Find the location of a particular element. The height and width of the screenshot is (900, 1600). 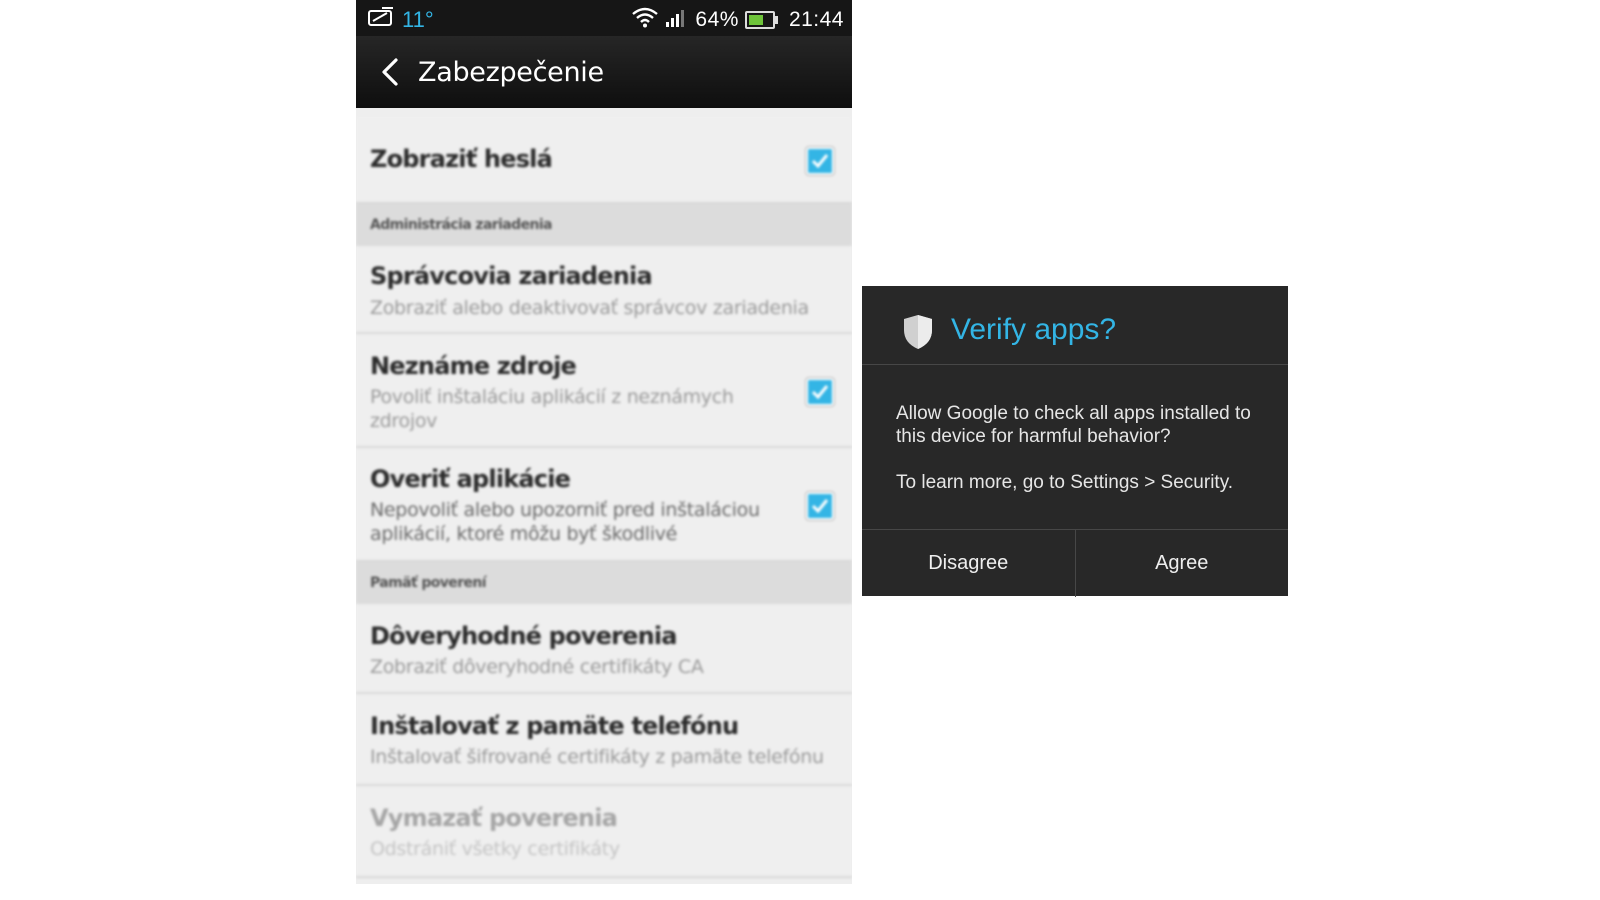

setting-subtitle: Odstrániť všetky certifikáty is located at coordinates (495, 849).